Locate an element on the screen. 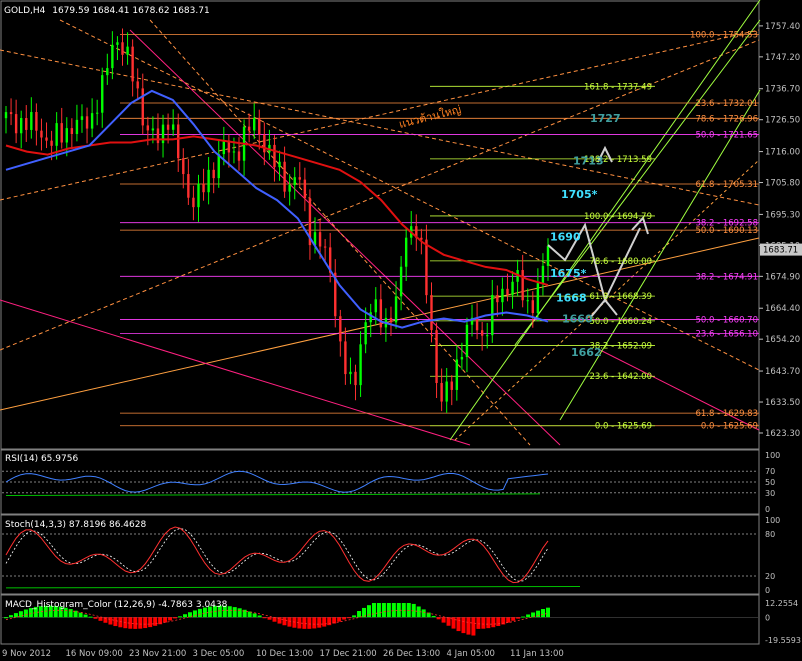 The height and width of the screenshot is (661, 802). stoch-baseline is located at coordinates (293, 587).